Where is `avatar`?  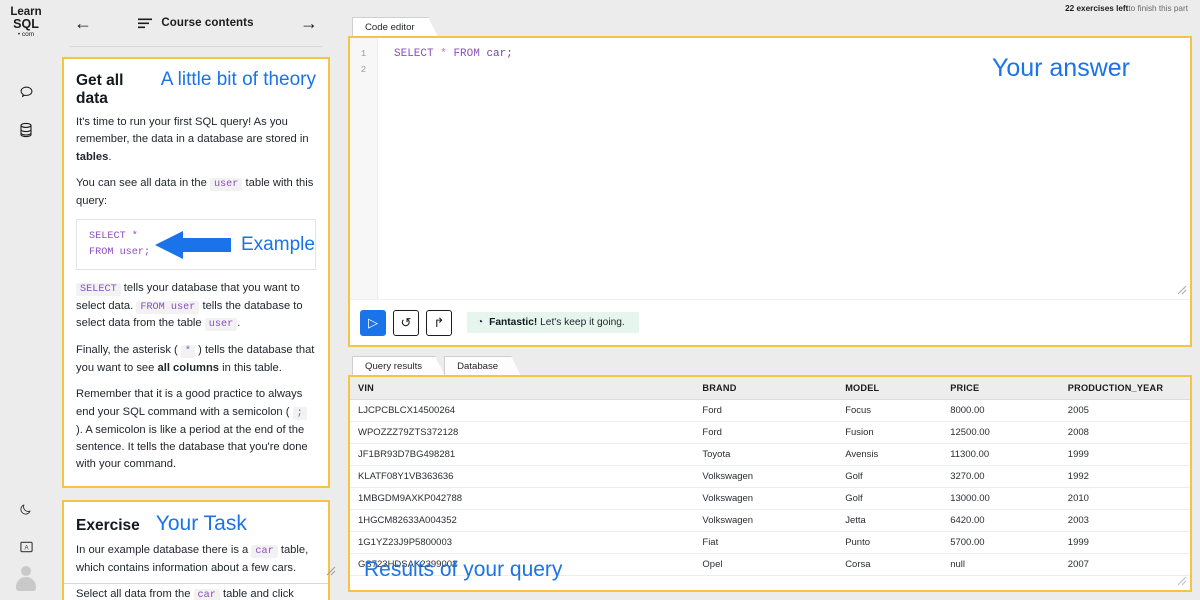
avatar is located at coordinates (26, 579).